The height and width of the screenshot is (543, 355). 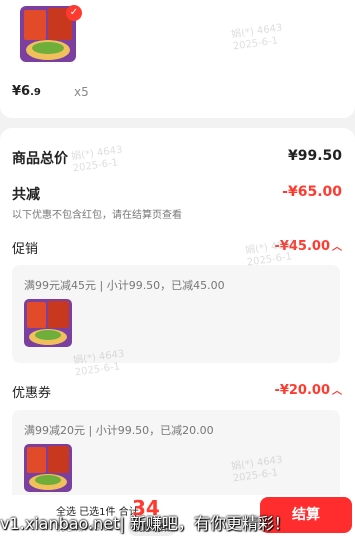 What do you see at coordinates (177, 194) in the screenshot?
I see `discount-row: 共减 -¥65.00` at bounding box center [177, 194].